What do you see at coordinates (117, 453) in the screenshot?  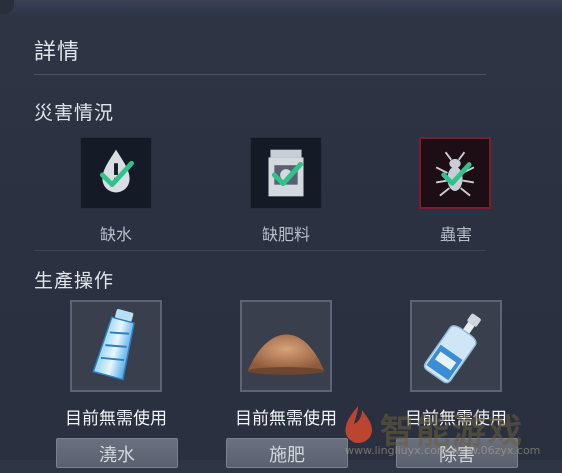 I see `water-button: 澆水` at bounding box center [117, 453].